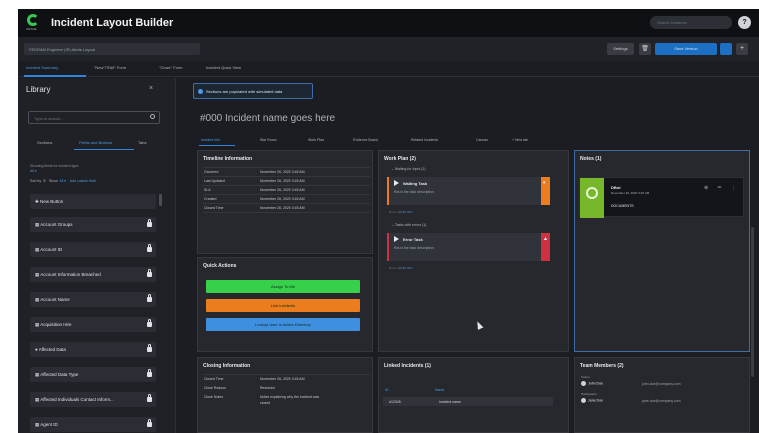 This screenshot has width=759, height=433. What do you see at coordinates (52, 299) in the screenshot?
I see `library-item-label: ▦ Account Name` at bounding box center [52, 299].